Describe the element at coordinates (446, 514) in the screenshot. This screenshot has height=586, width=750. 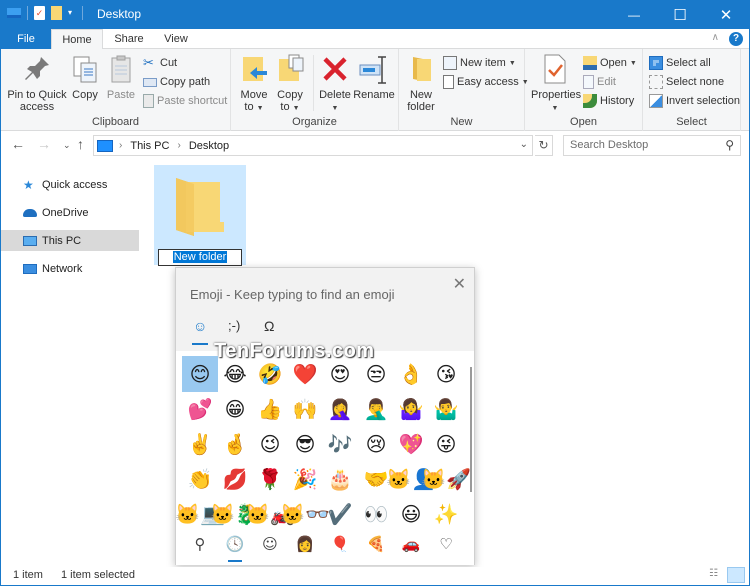
I see `emoji-cell: ✨` at that location.